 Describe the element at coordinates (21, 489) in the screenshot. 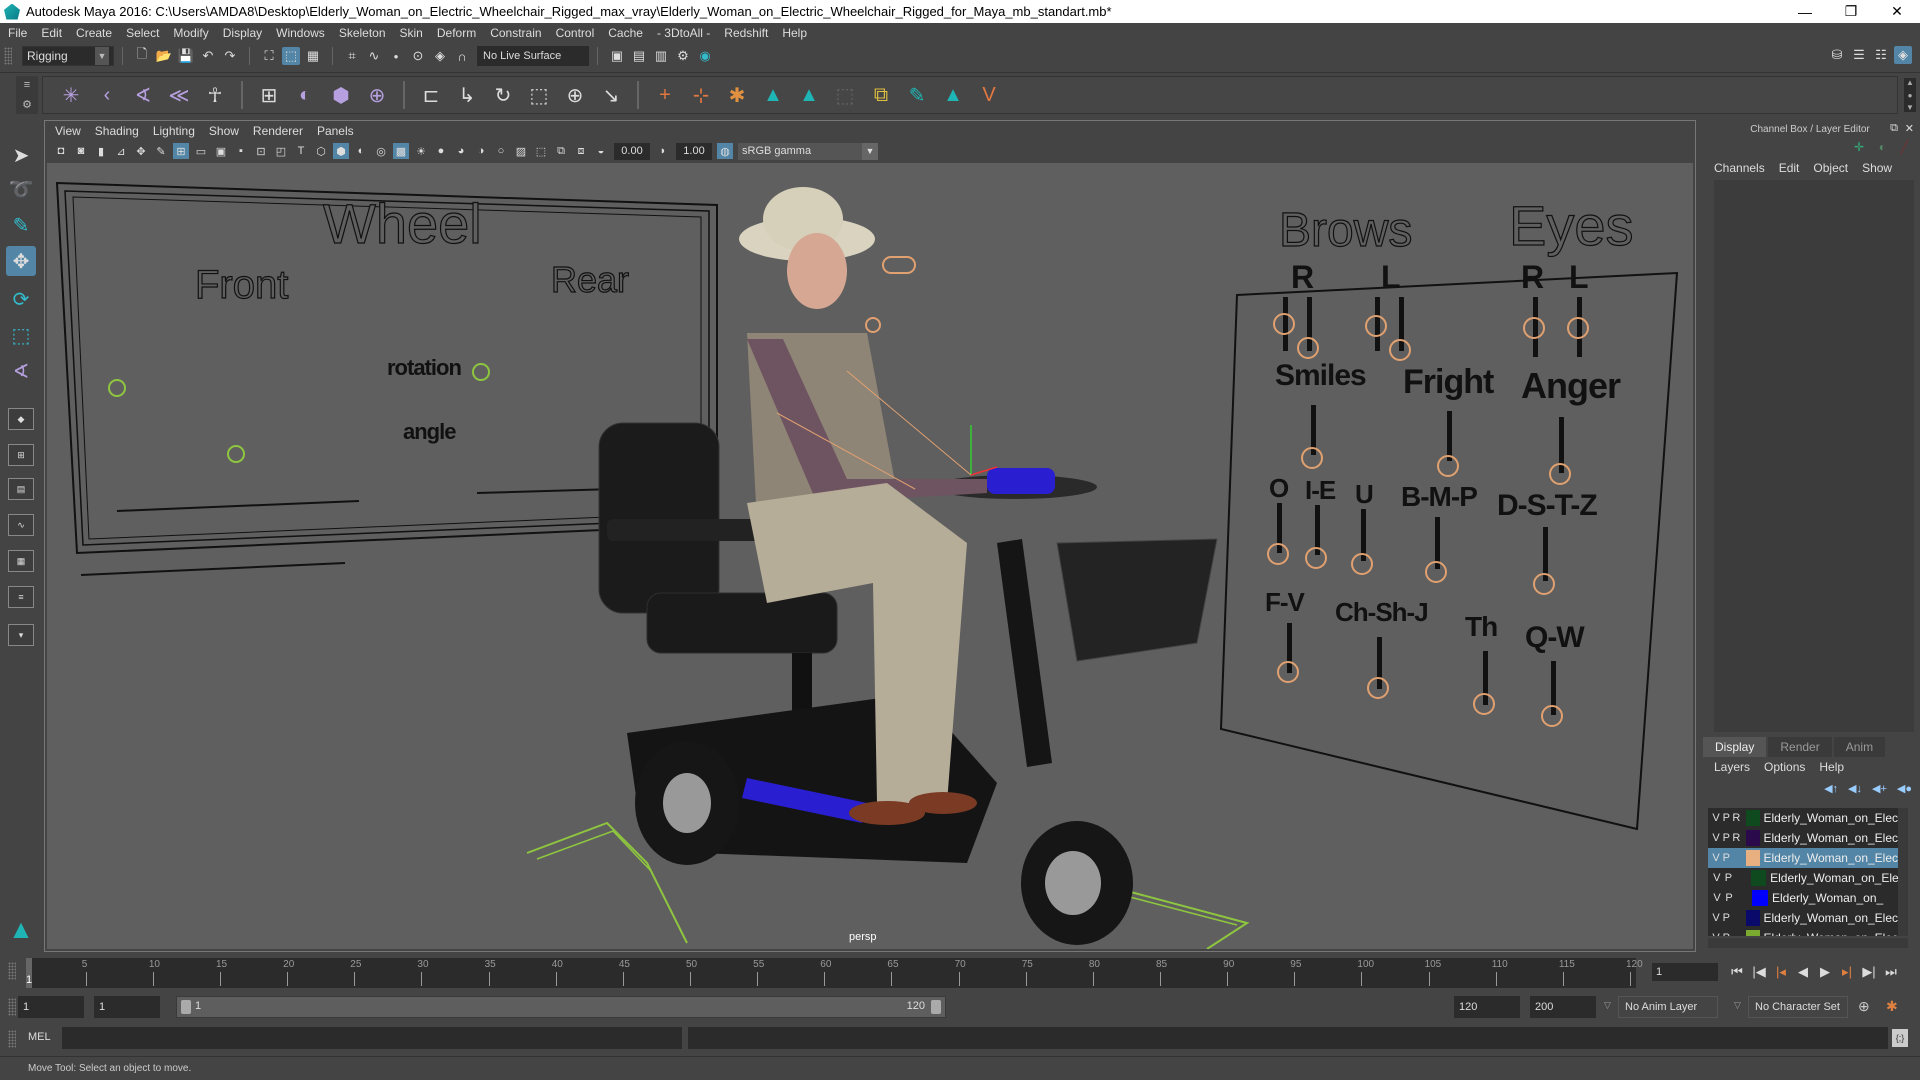

I see `persp-outliner-layout-button: ▤` at that location.